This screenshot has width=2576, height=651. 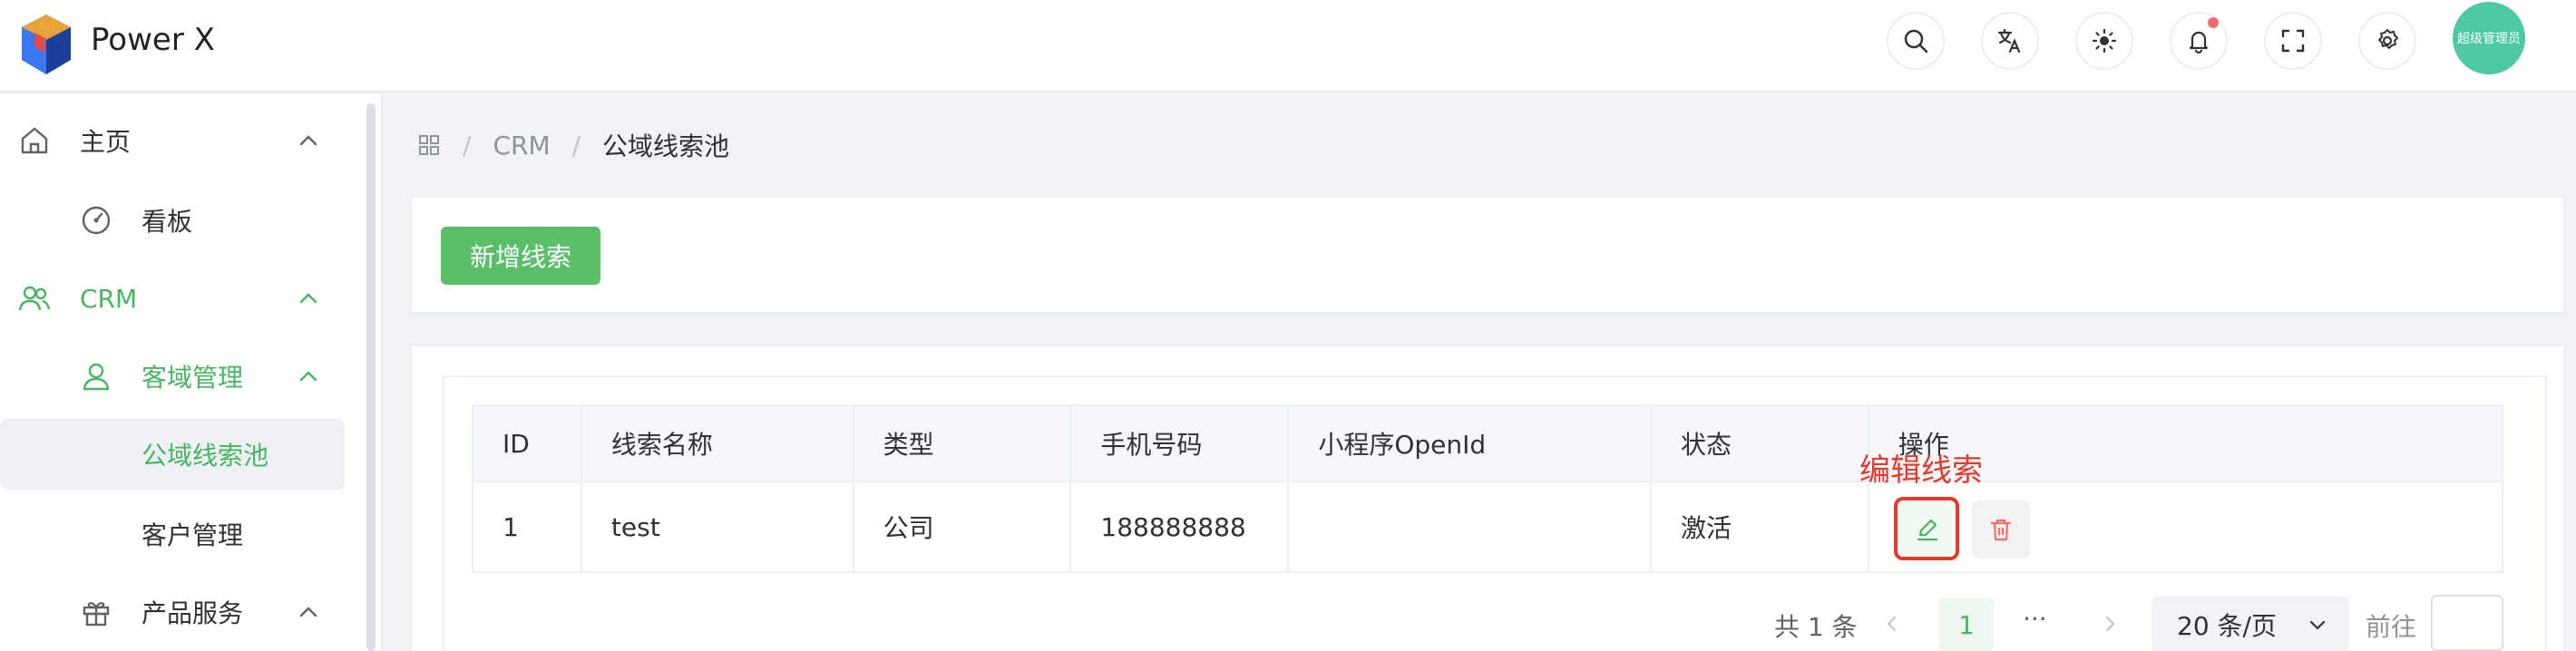 I want to click on sidebar-divider, so click(x=382, y=372).